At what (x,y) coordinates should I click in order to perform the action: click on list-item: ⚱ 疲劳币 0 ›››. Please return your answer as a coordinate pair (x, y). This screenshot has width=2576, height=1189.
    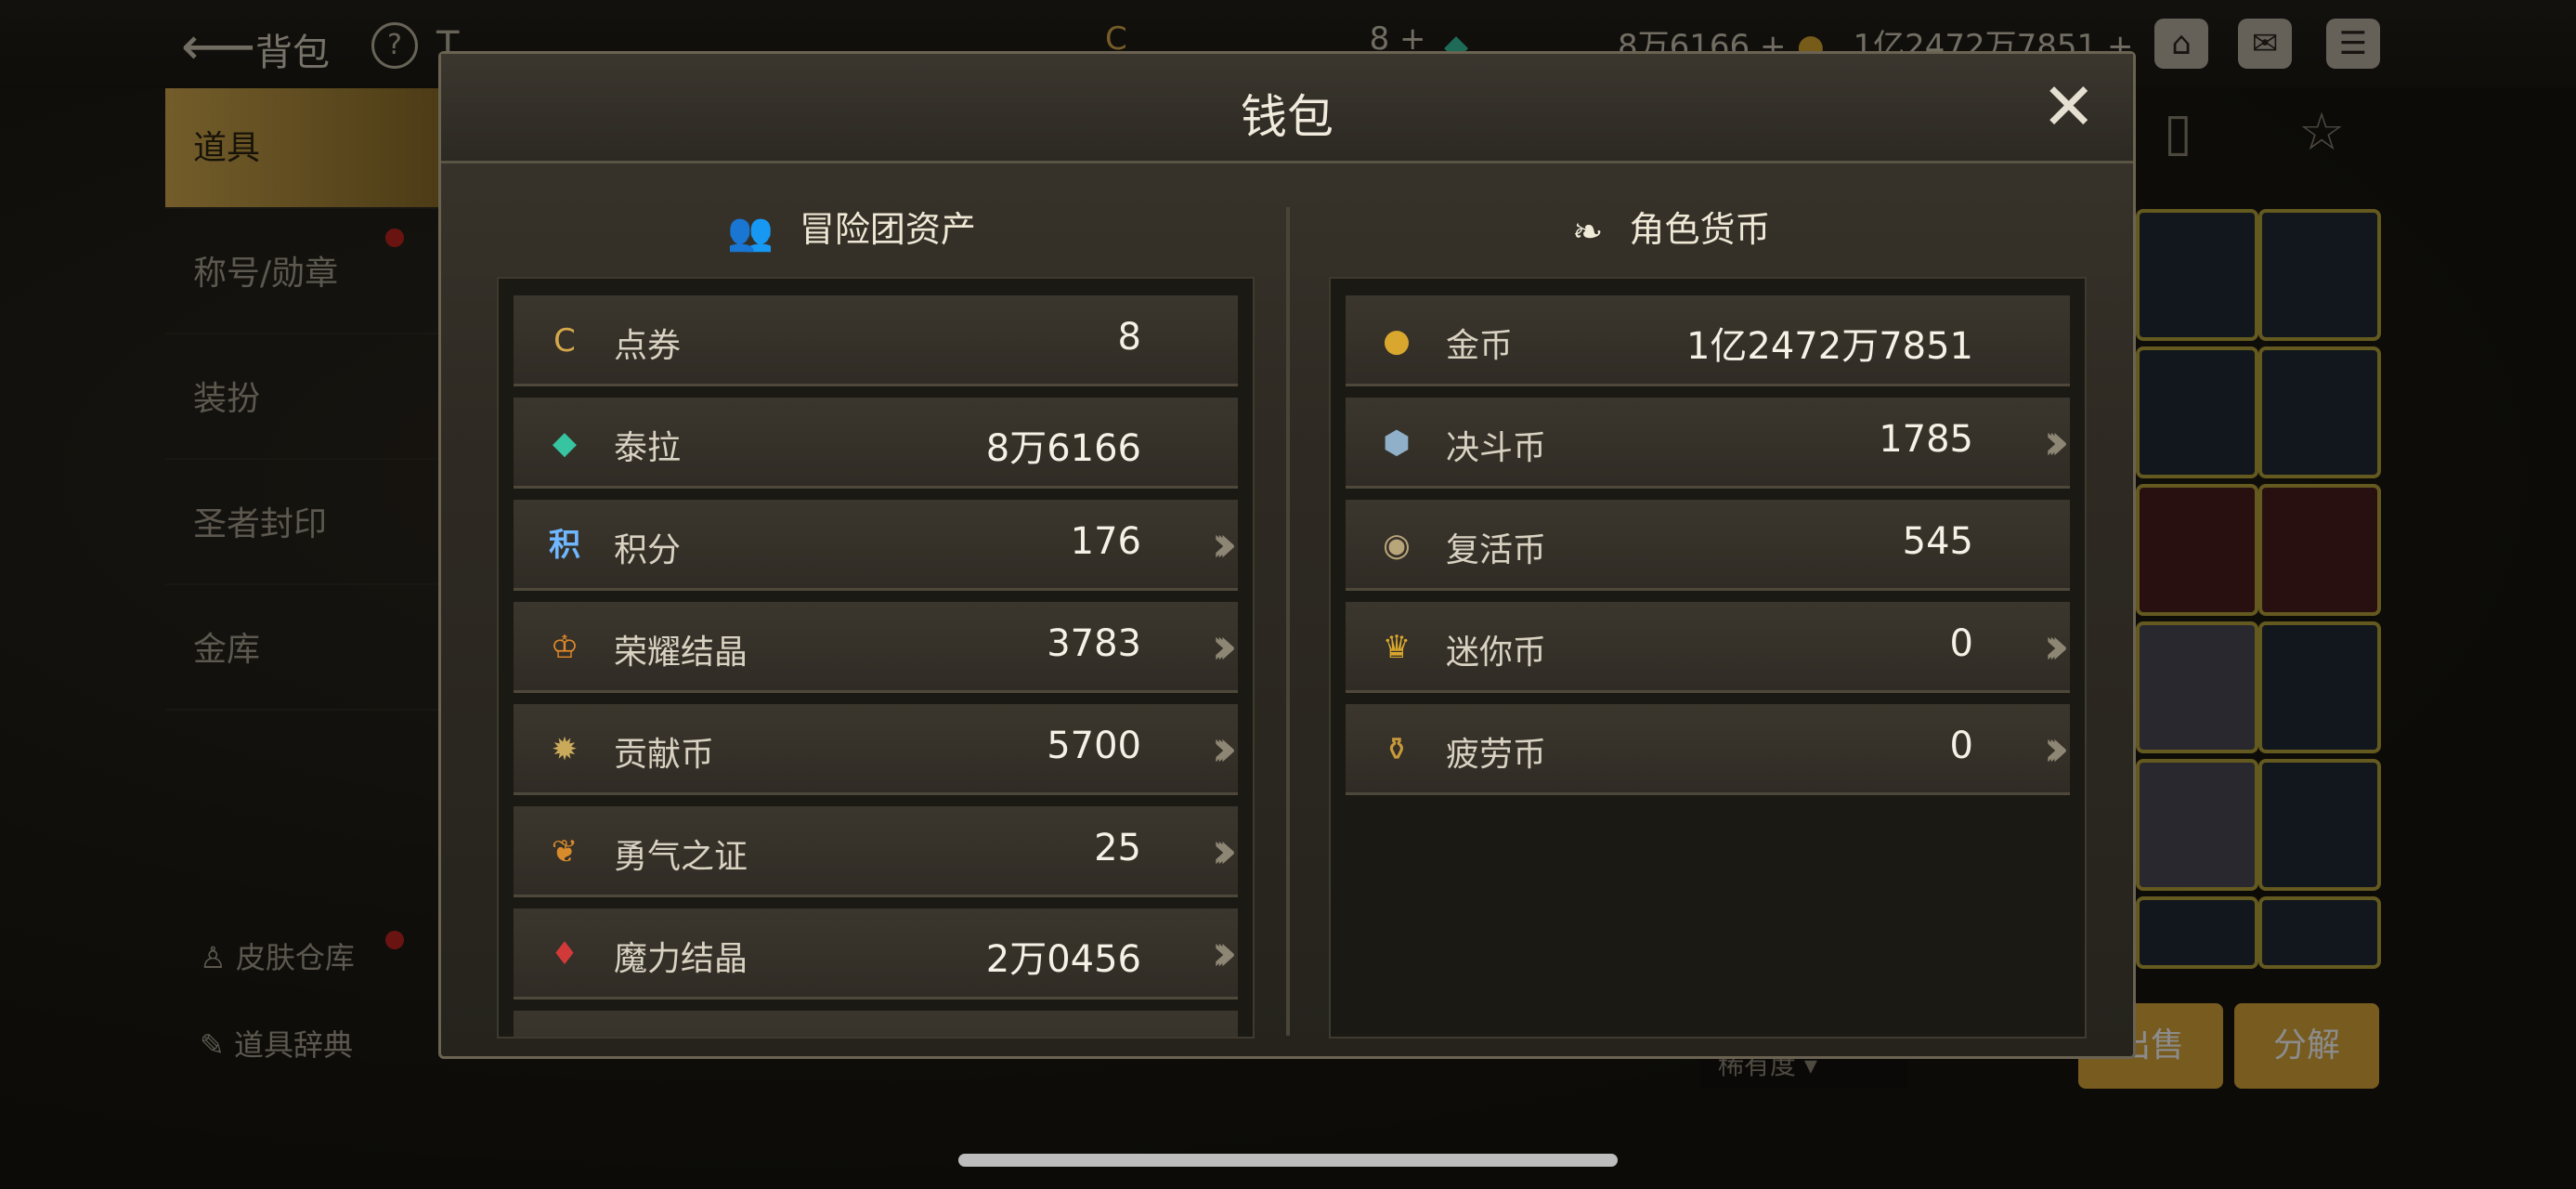
    Looking at the image, I should click on (1708, 749).